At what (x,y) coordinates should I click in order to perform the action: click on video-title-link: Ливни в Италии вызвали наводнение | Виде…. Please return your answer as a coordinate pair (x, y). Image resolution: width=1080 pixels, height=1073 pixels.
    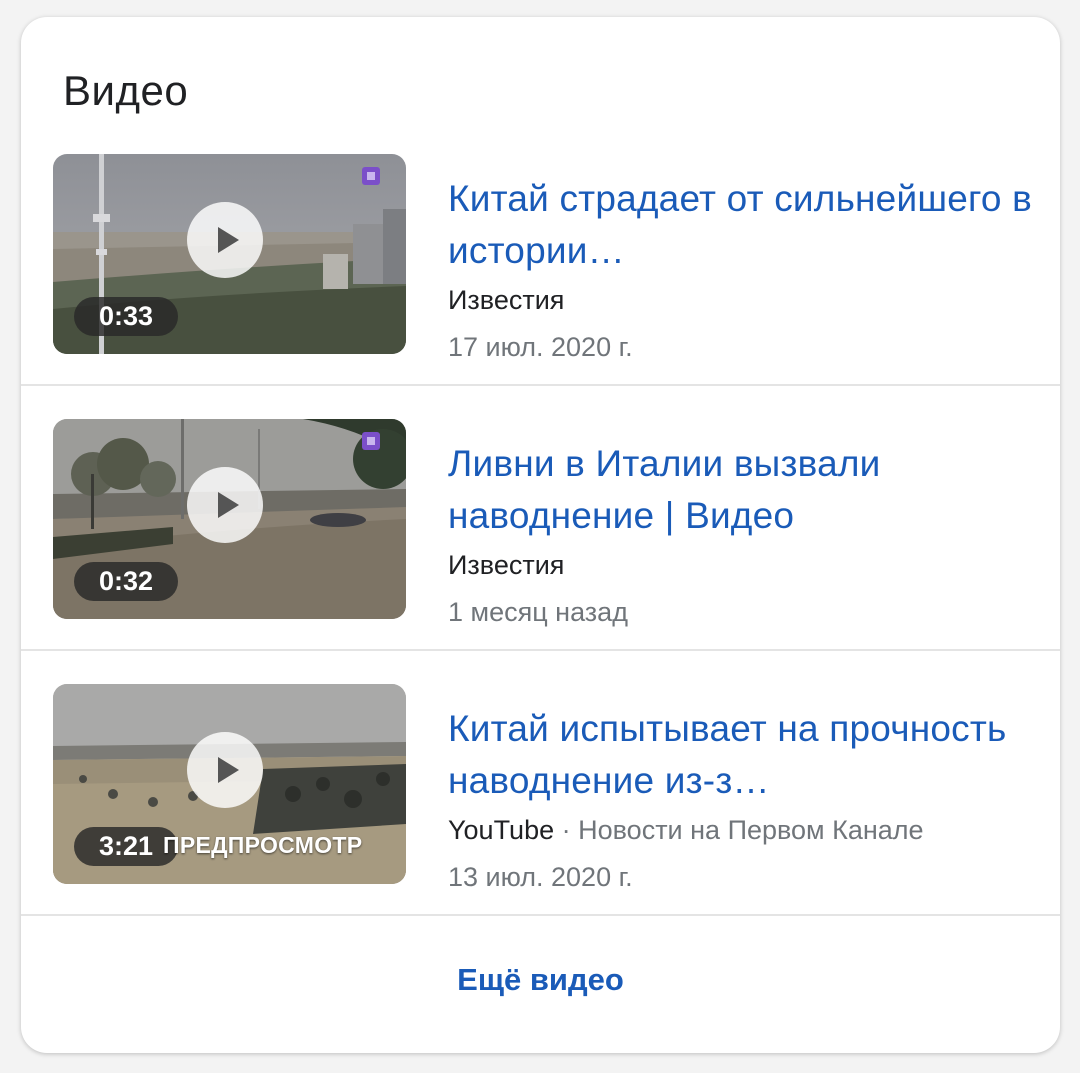
    Looking at the image, I should click on (743, 490).